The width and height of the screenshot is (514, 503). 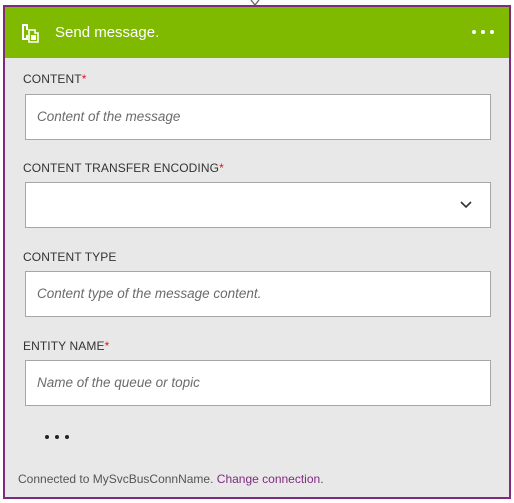 I want to click on entity-name-placeholder: Name of the queue or topic, so click(x=118, y=382).